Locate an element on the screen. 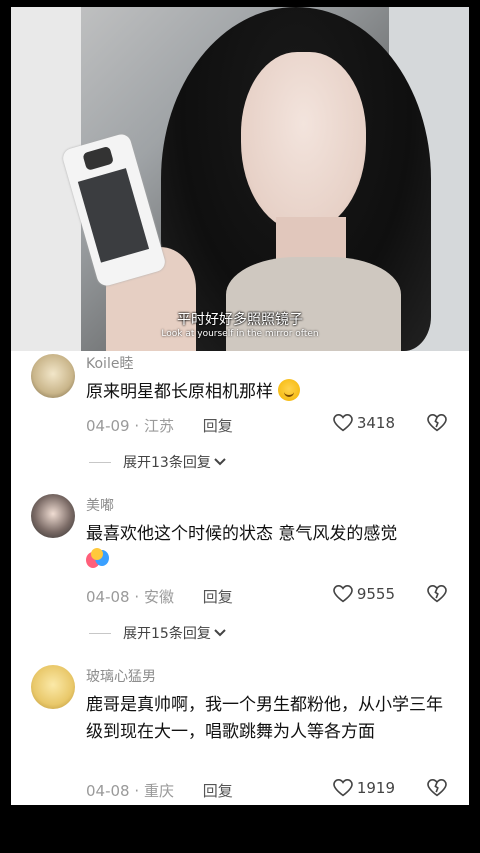 Image resolution: width=480 pixels, height=853 pixels. comment-username: 美嘟 is located at coordinates (100, 505).